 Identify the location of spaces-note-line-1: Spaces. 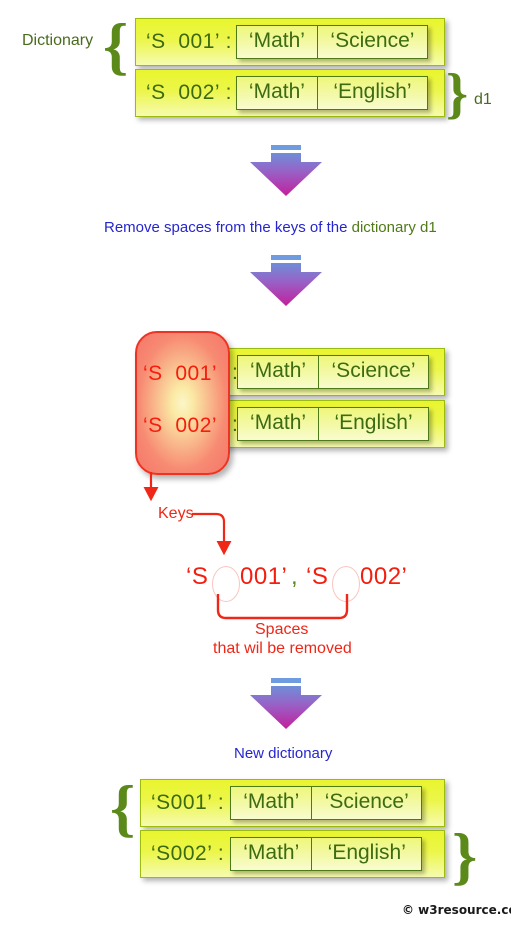
(282, 629).